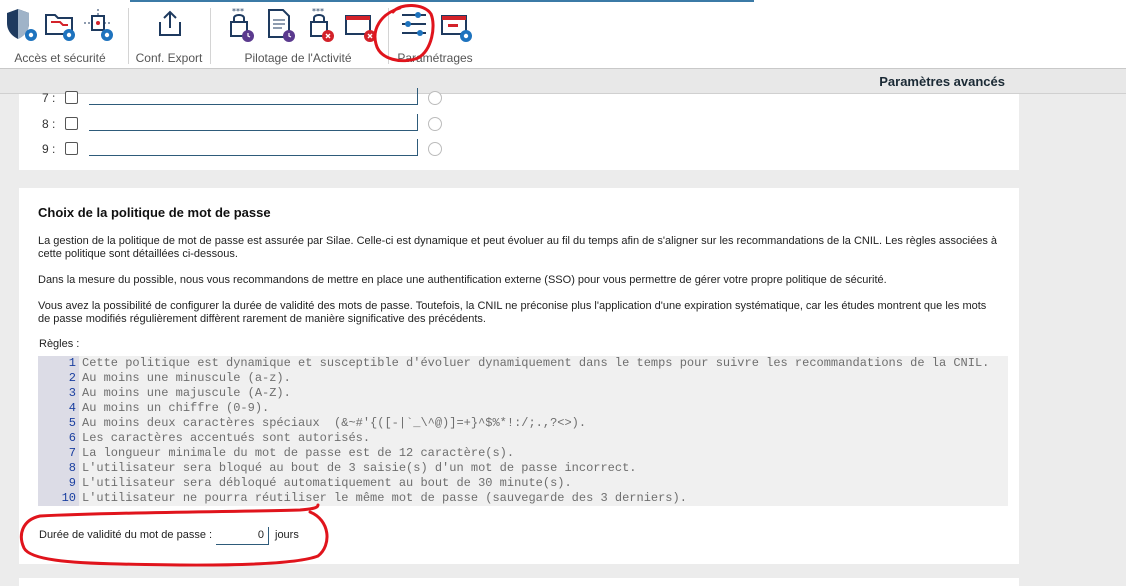 The image size is (1126, 586). I want to click on network-gear-icon, so click(98, 25).